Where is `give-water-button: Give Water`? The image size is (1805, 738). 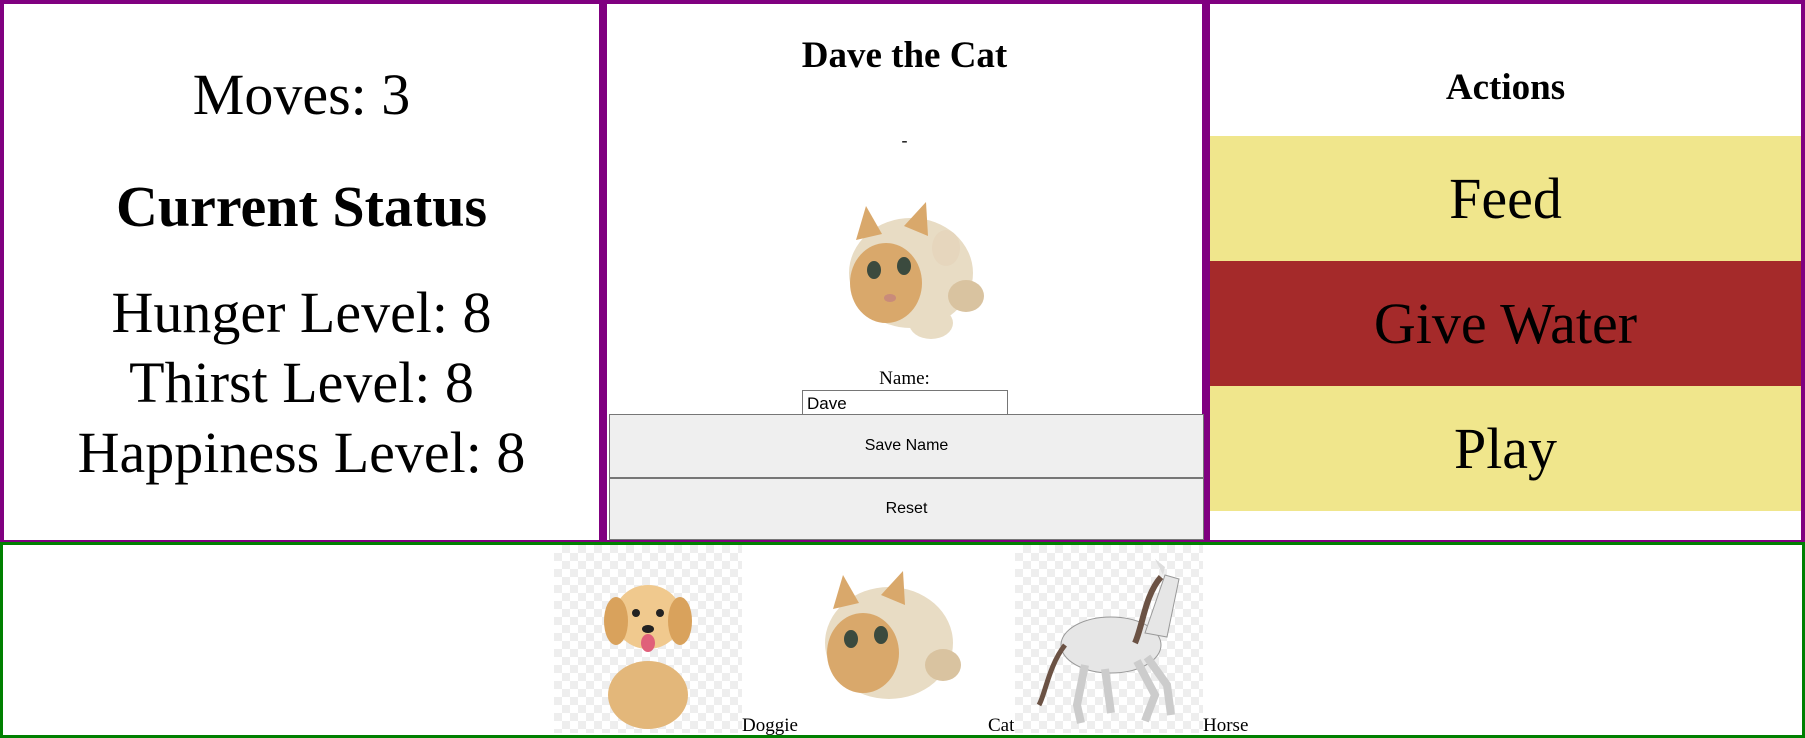
give-water-button: Give Water is located at coordinates (1505, 323).